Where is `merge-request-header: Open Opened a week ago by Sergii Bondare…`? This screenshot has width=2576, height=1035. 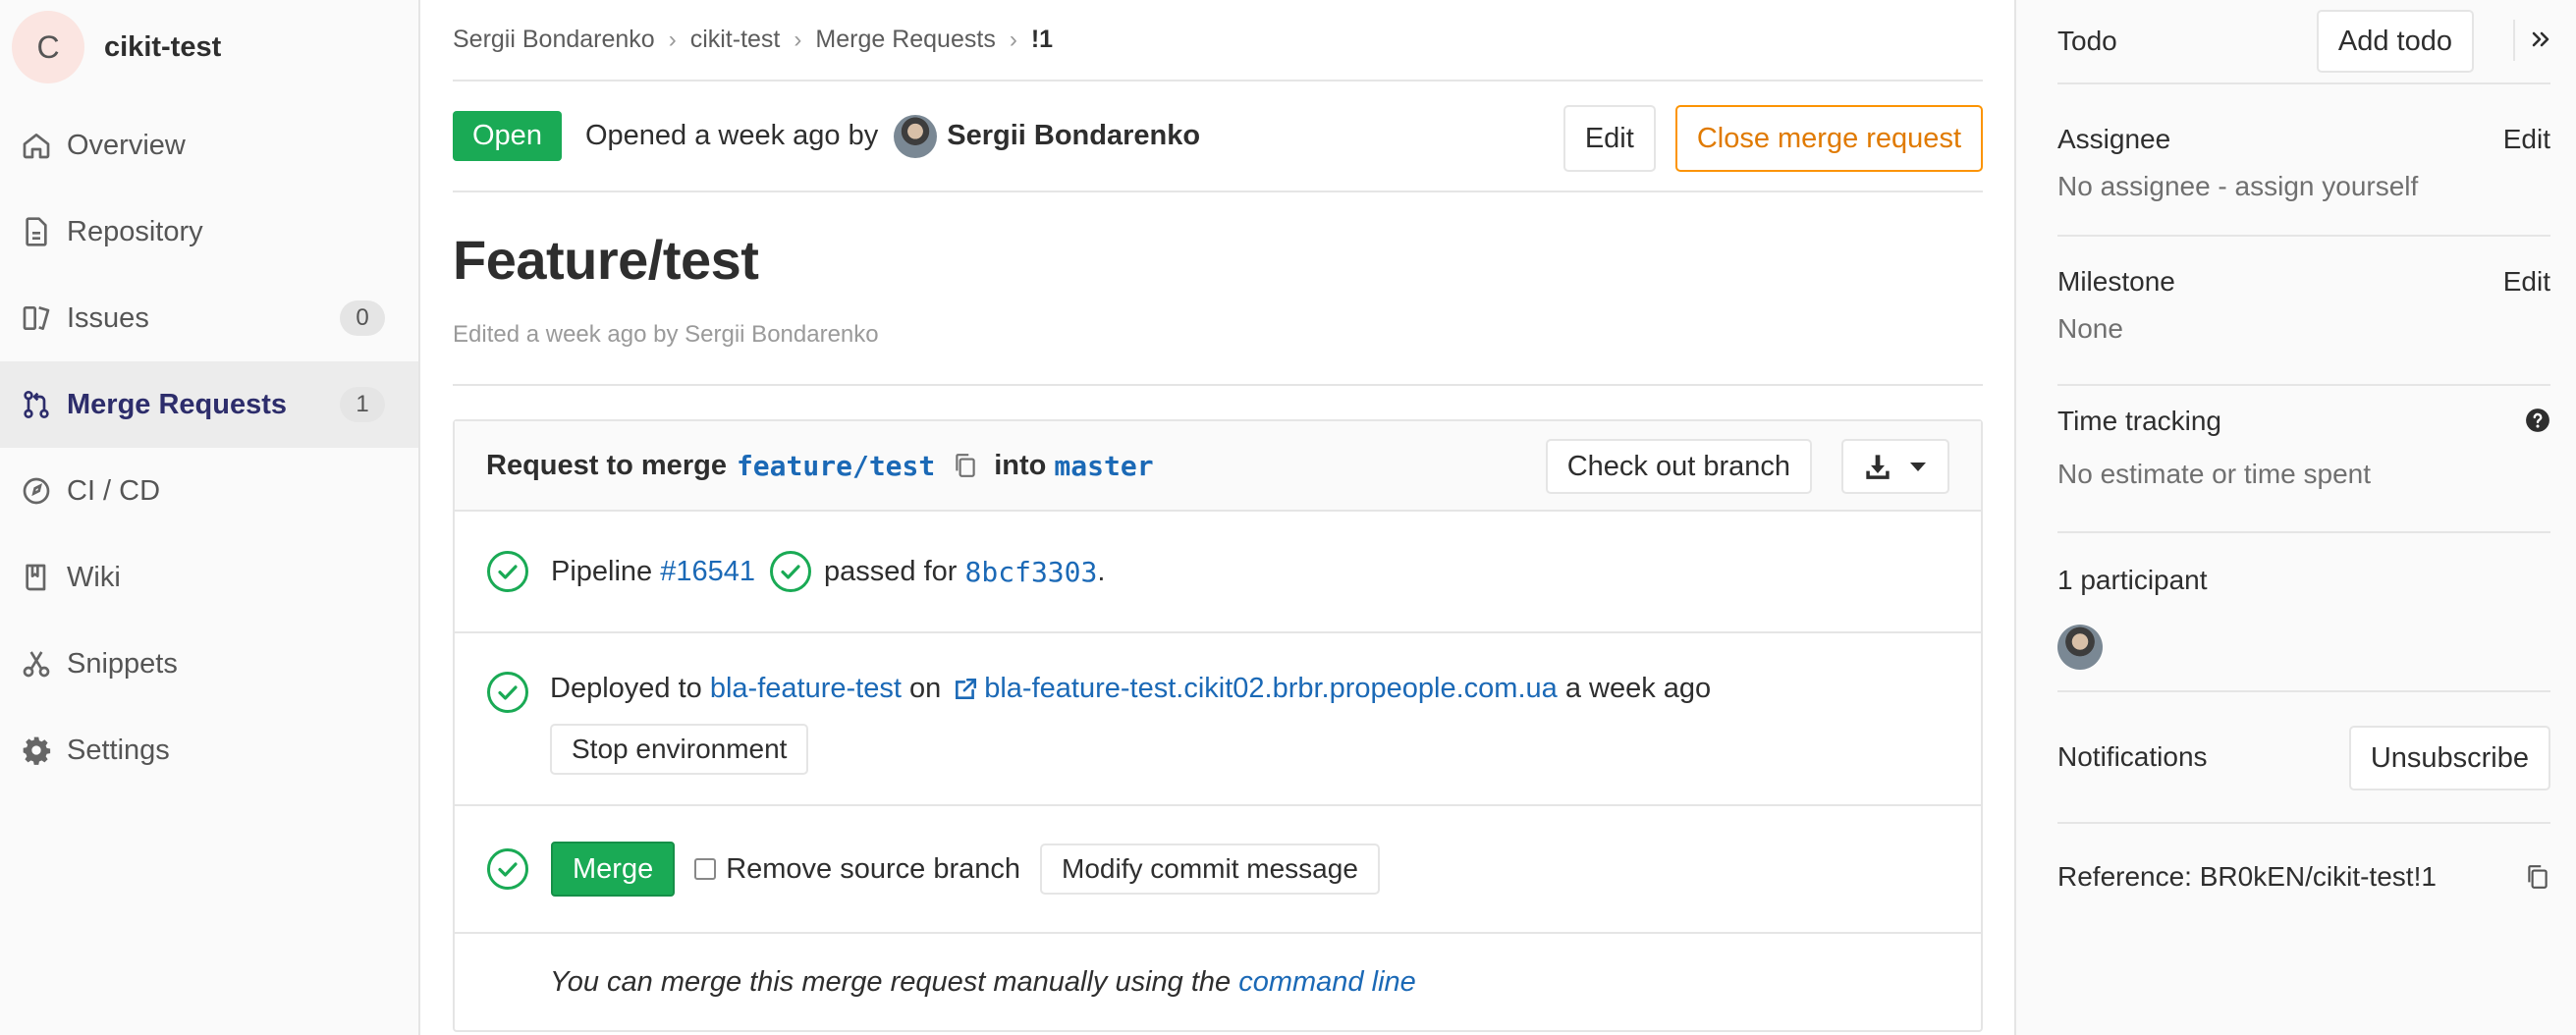 merge-request-header: Open Opened a week ago by Sergii Bondare… is located at coordinates (1218, 137).